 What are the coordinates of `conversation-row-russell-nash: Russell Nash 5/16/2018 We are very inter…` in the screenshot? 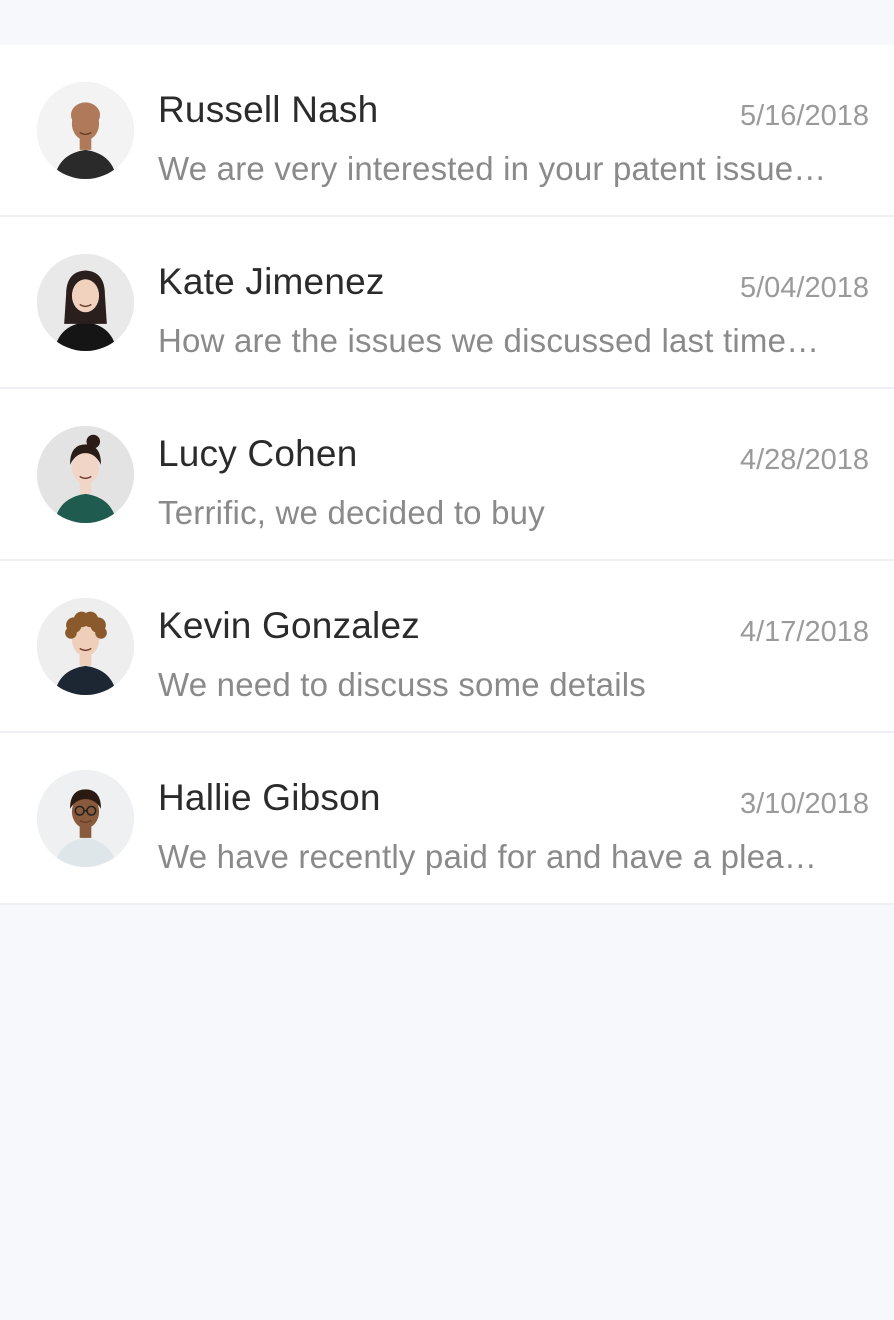 It's located at (447, 131).